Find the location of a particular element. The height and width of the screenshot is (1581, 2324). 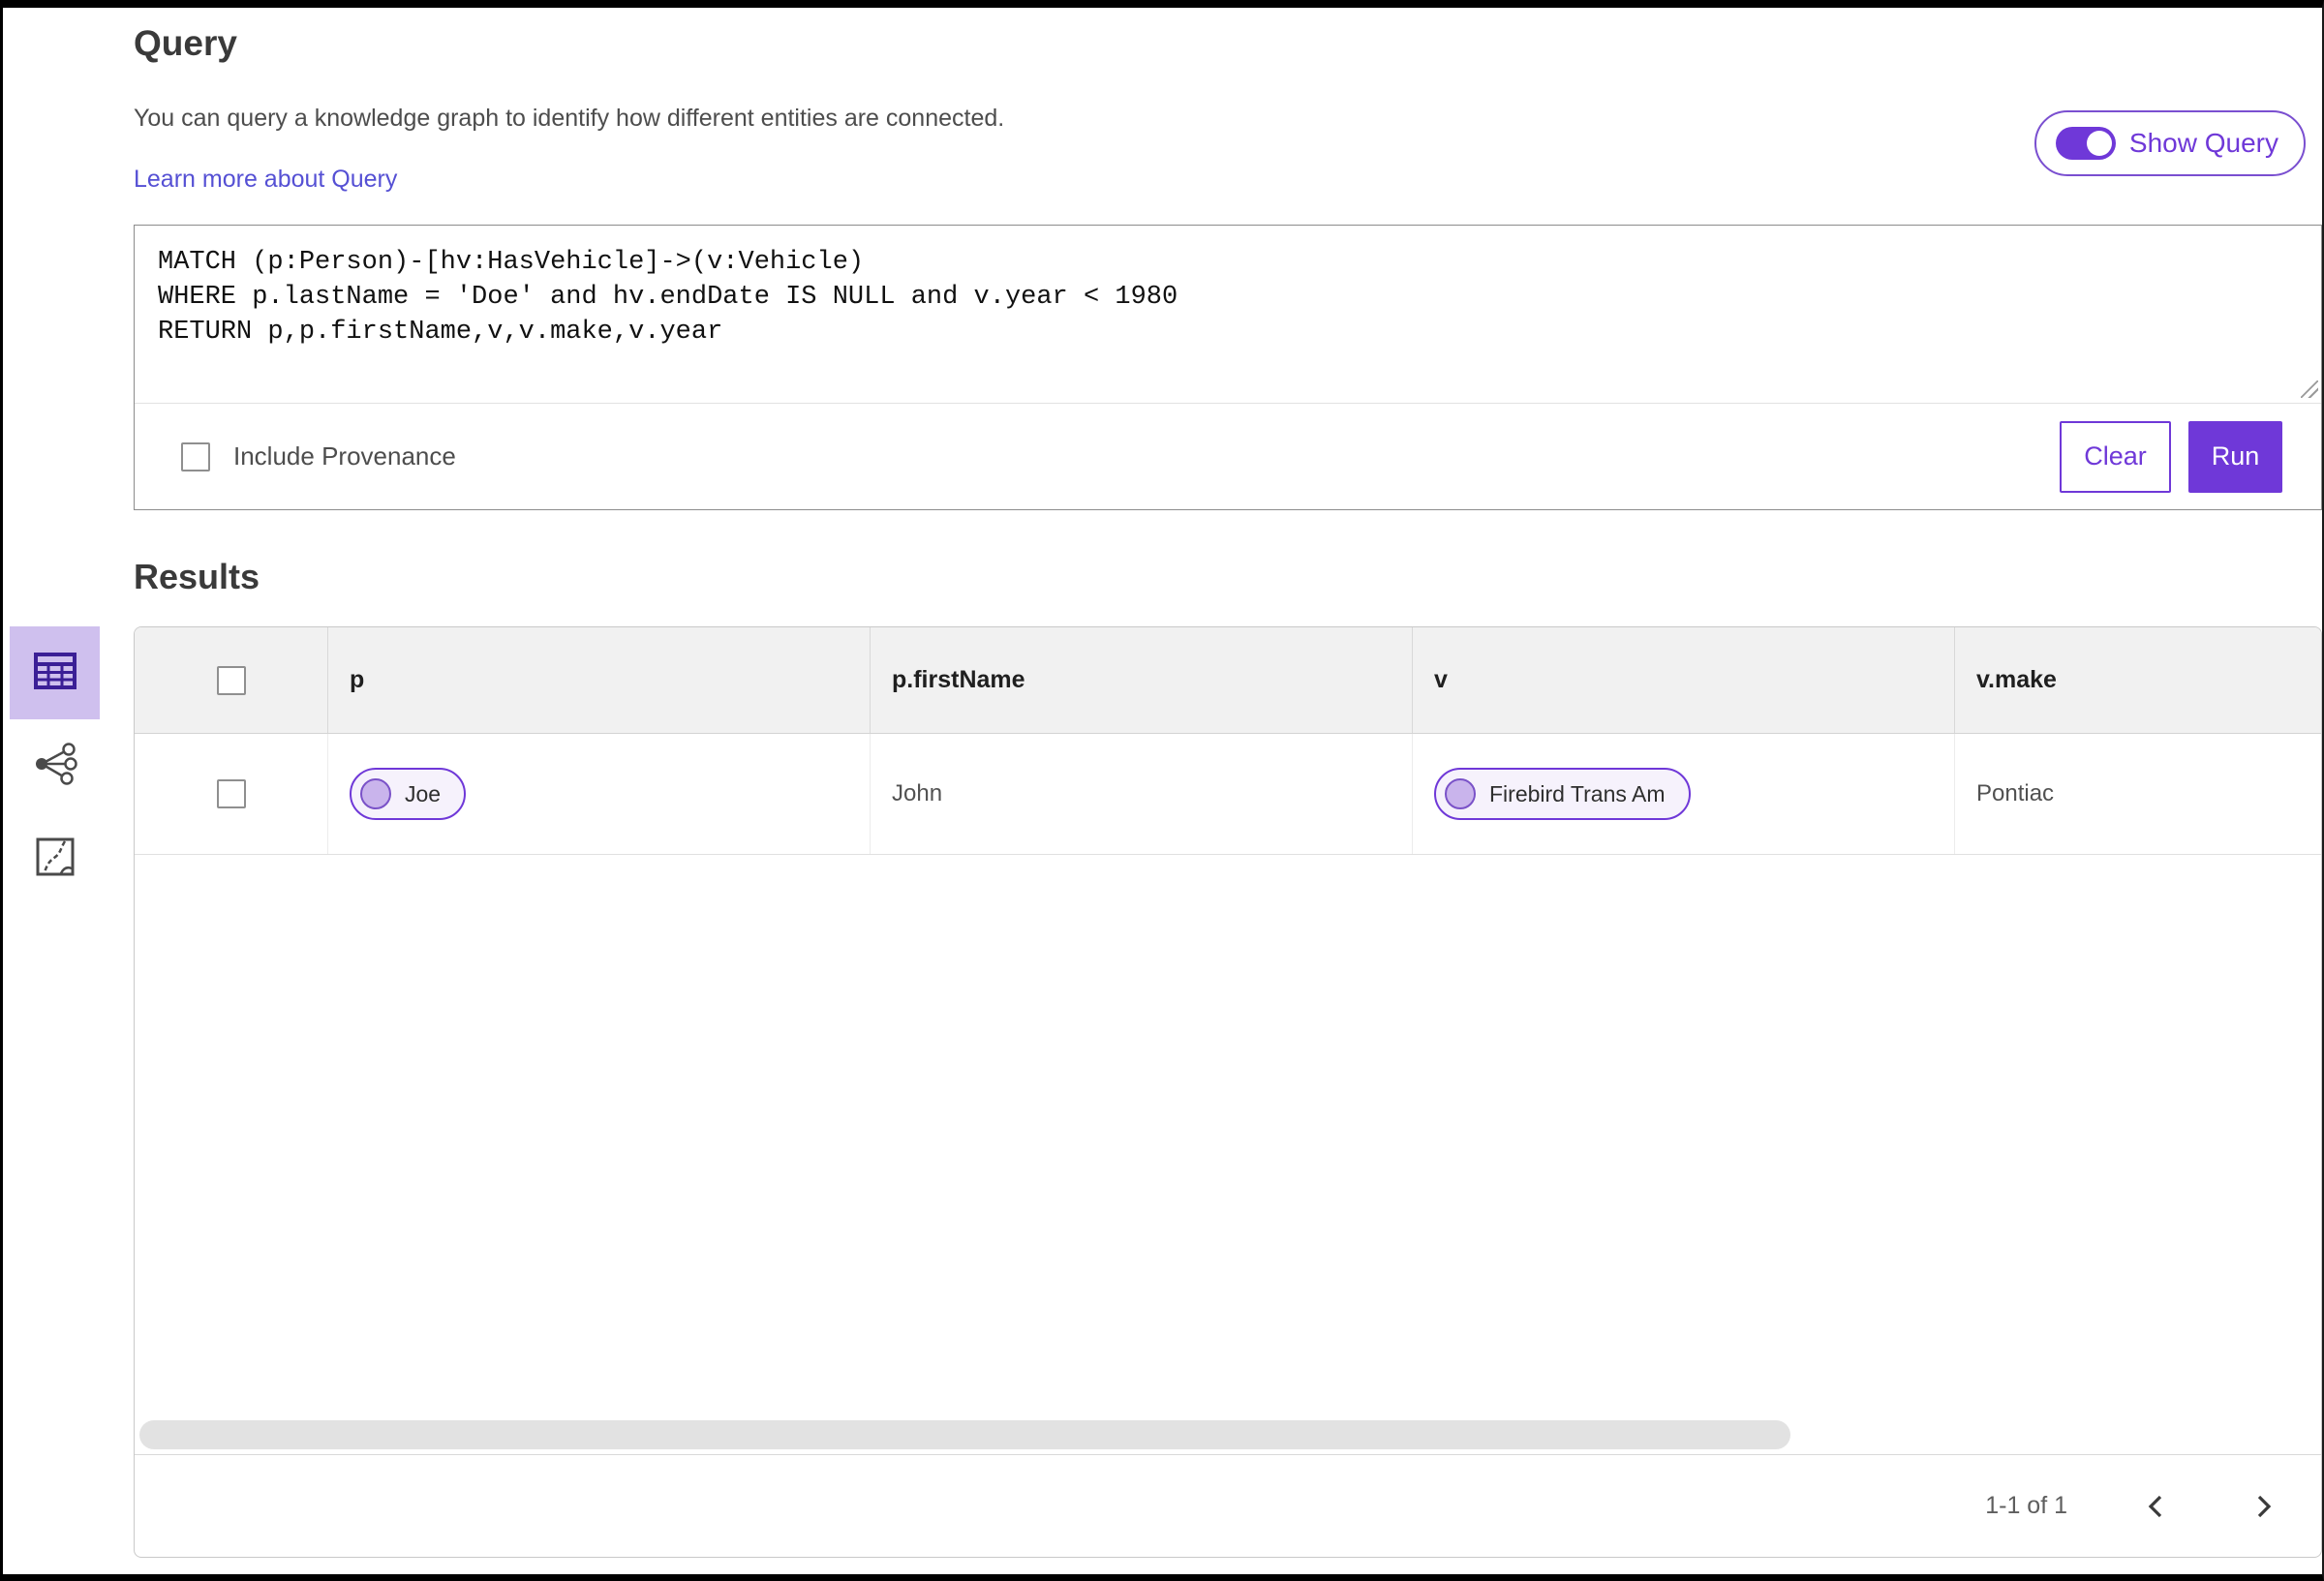

table-header-row: p p.firstName v v.make is located at coordinates (1228, 680).